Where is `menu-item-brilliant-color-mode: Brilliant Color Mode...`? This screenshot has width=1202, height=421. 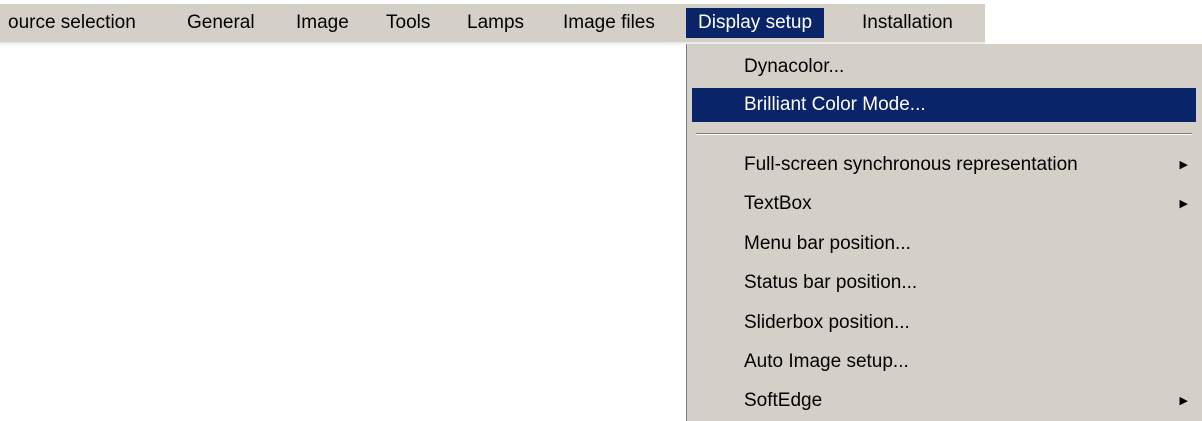
menu-item-brilliant-color-mode: Brilliant Color Mode... is located at coordinates (944, 105).